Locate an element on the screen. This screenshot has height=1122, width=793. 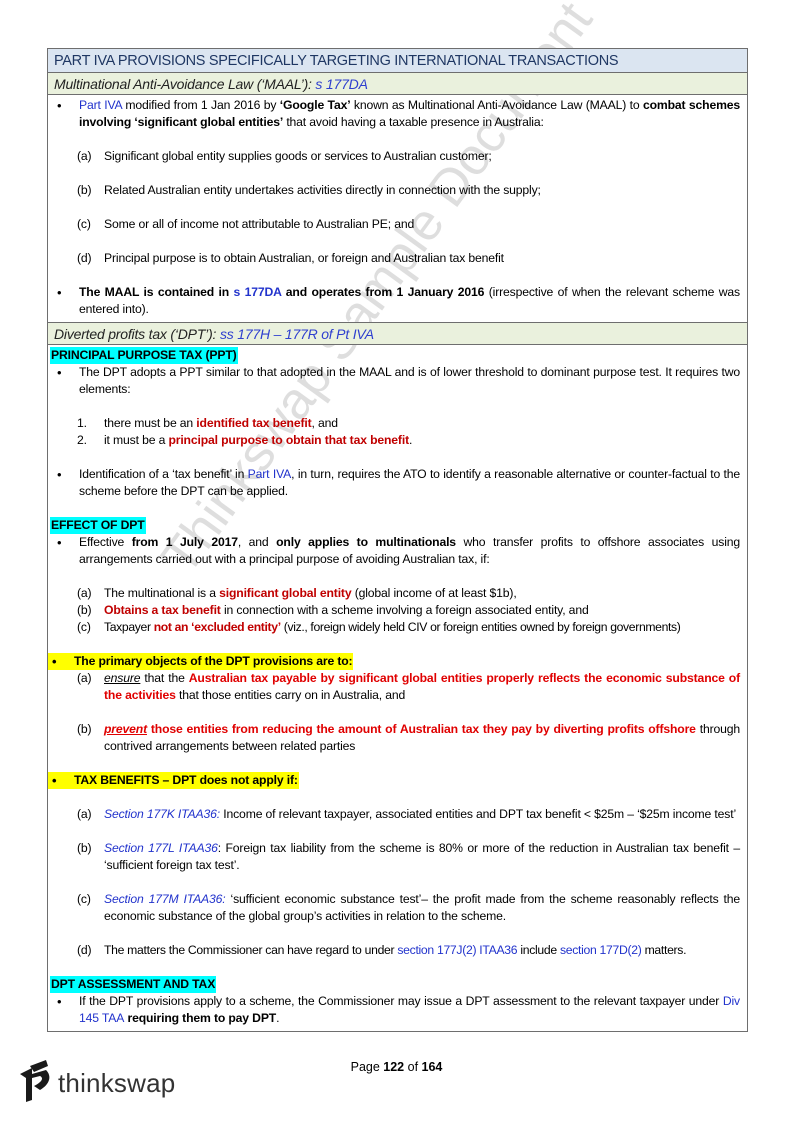
page-current: 122 is located at coordinates (394, 1067).